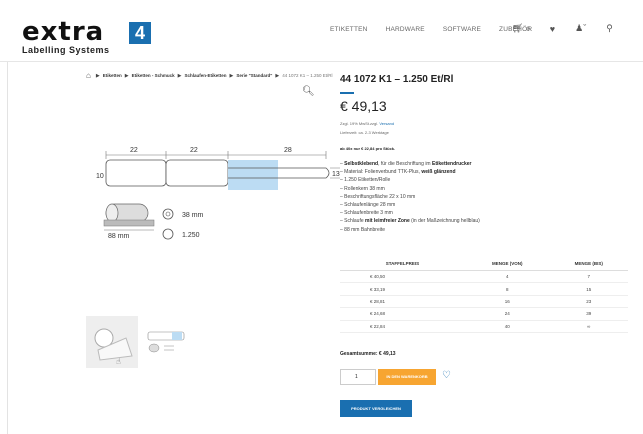 Image resolution: width=643 pixels, height=434 pixels. Describe the element at coordinates (378, 196) in the screenshot. I see `feature-item: – Beschriftungsfläche 22 x 10 mm` at that location.